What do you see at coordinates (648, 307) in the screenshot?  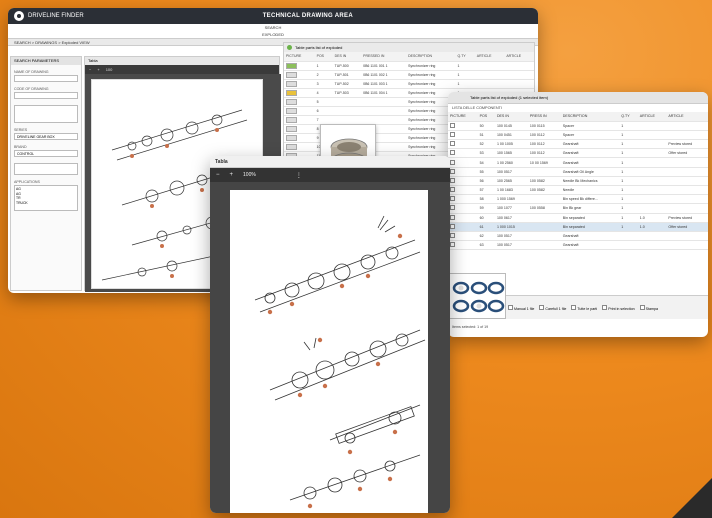 I see `footer-option: Stampa` at bounding box center [648, 307].